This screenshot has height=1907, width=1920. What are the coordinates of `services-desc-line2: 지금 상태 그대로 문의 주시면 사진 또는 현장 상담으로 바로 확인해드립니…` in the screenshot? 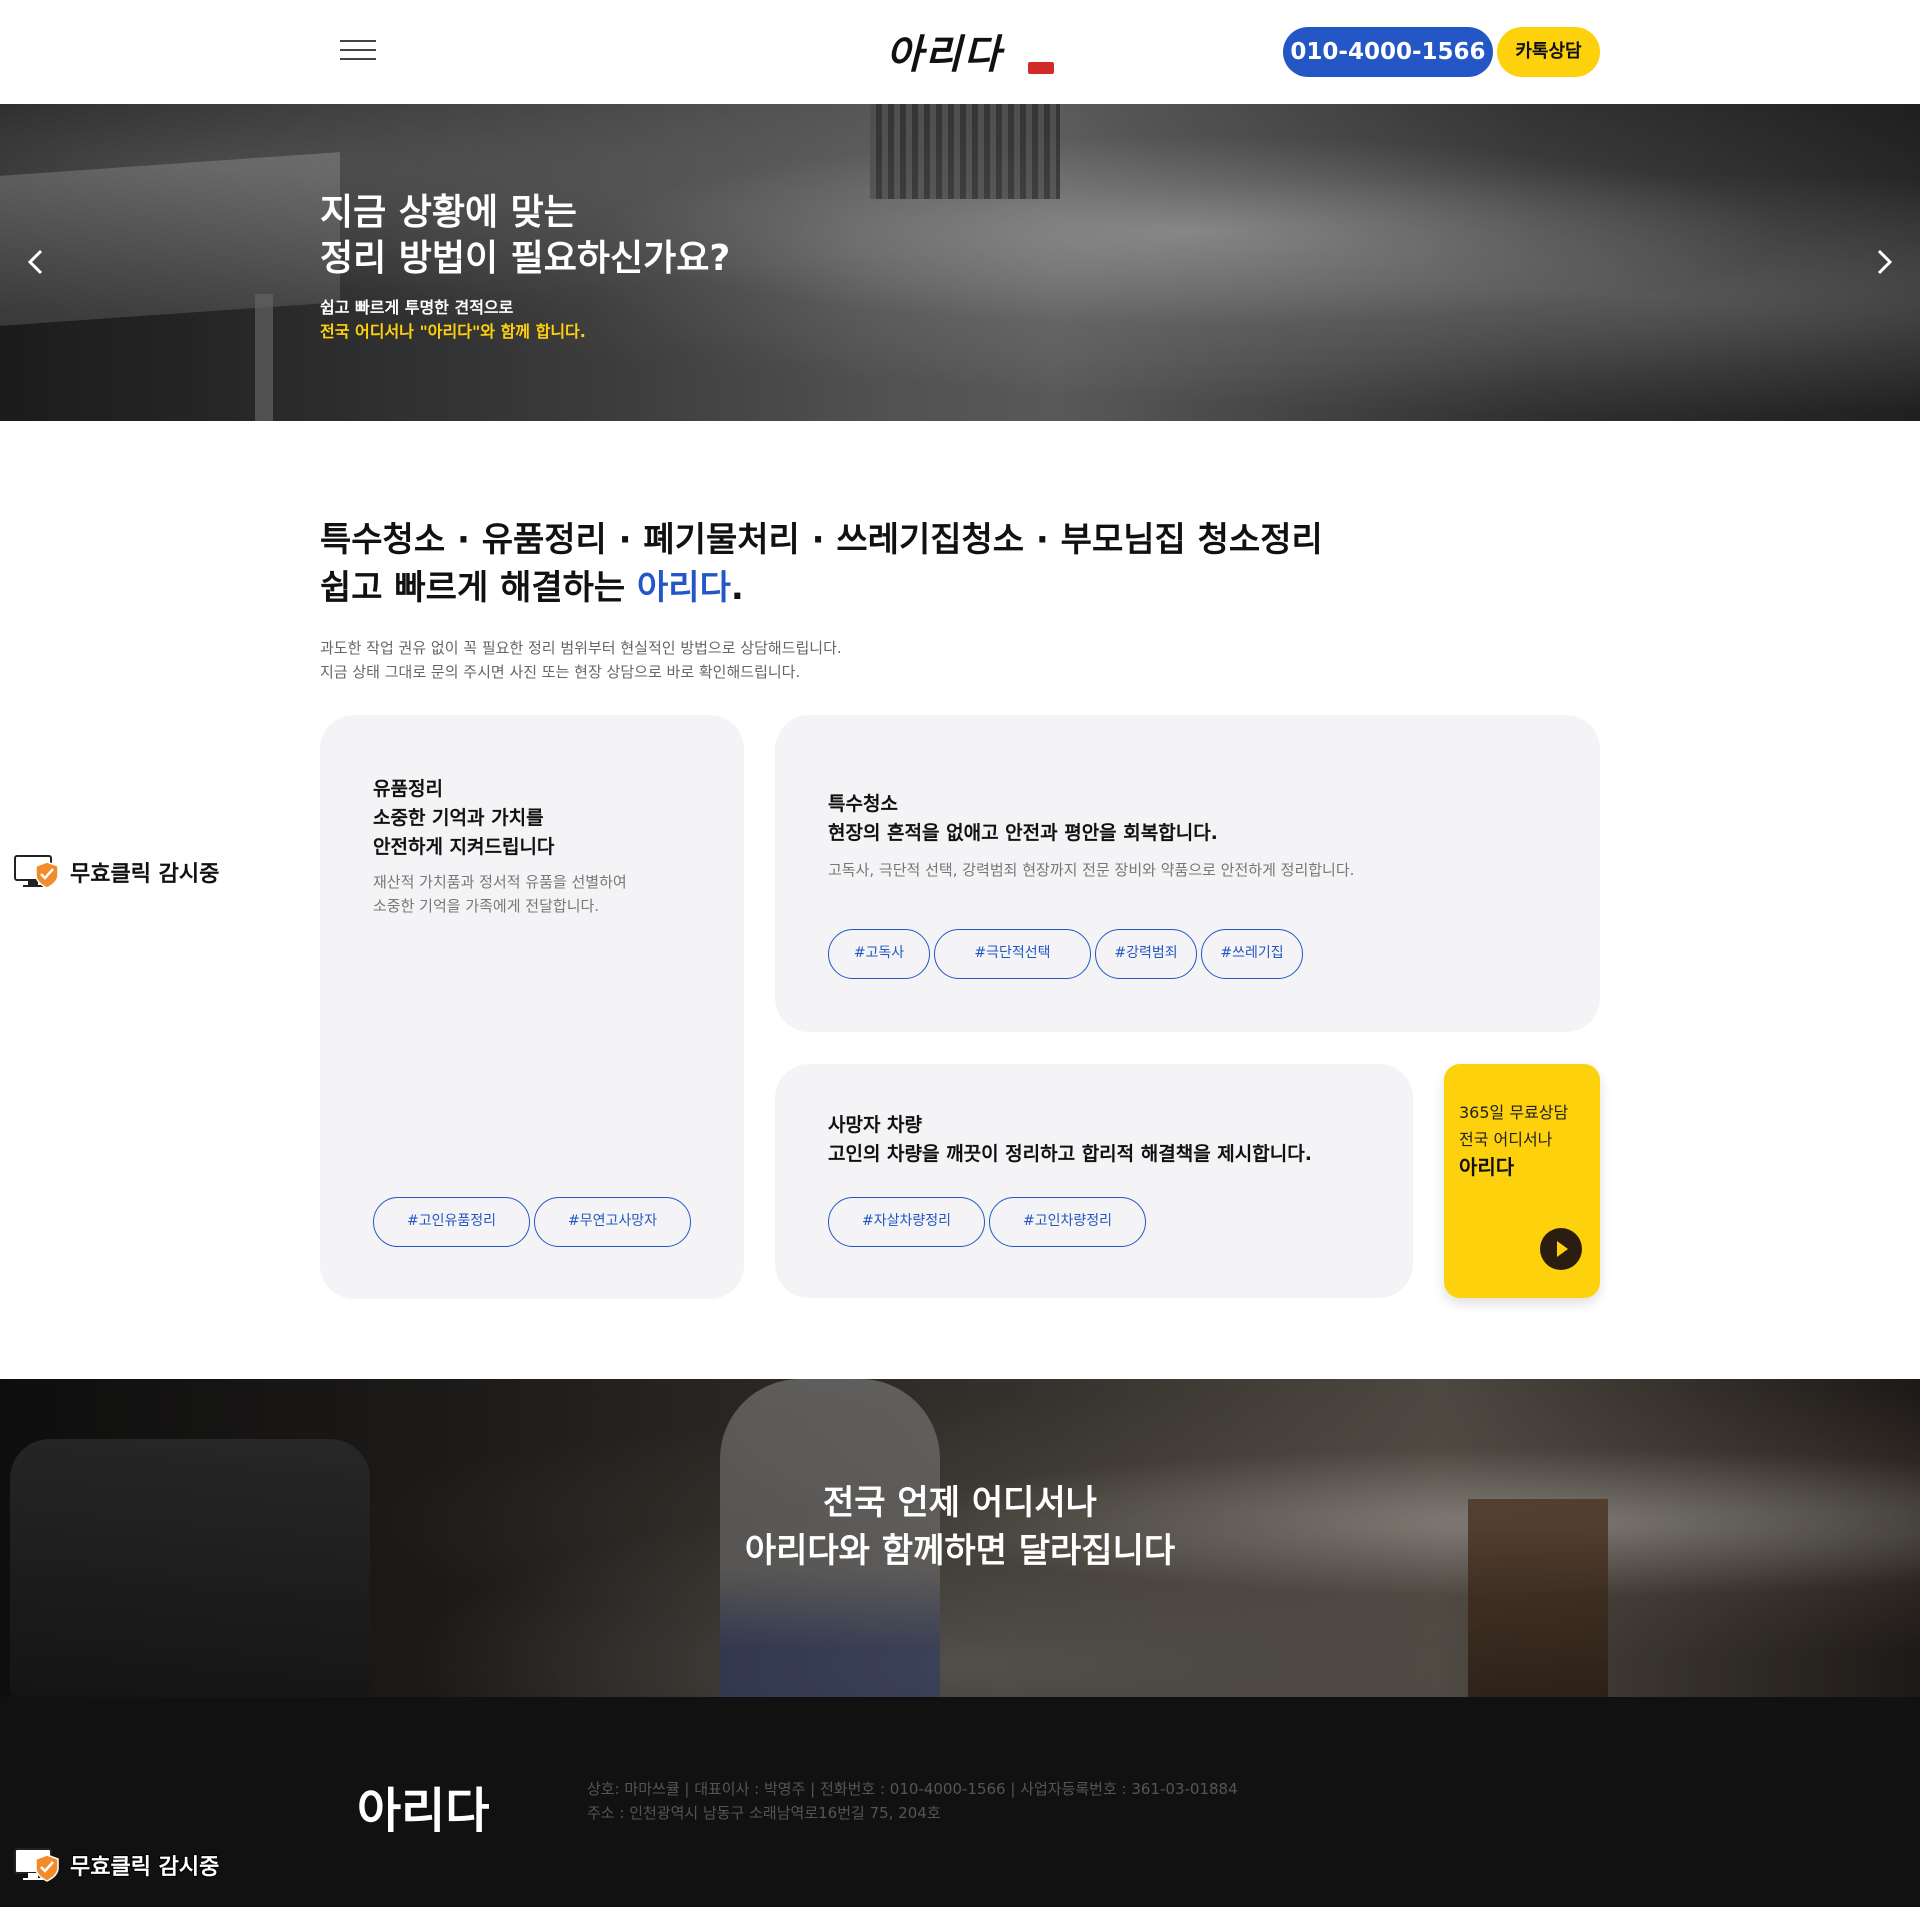 It's located at (560, 672).